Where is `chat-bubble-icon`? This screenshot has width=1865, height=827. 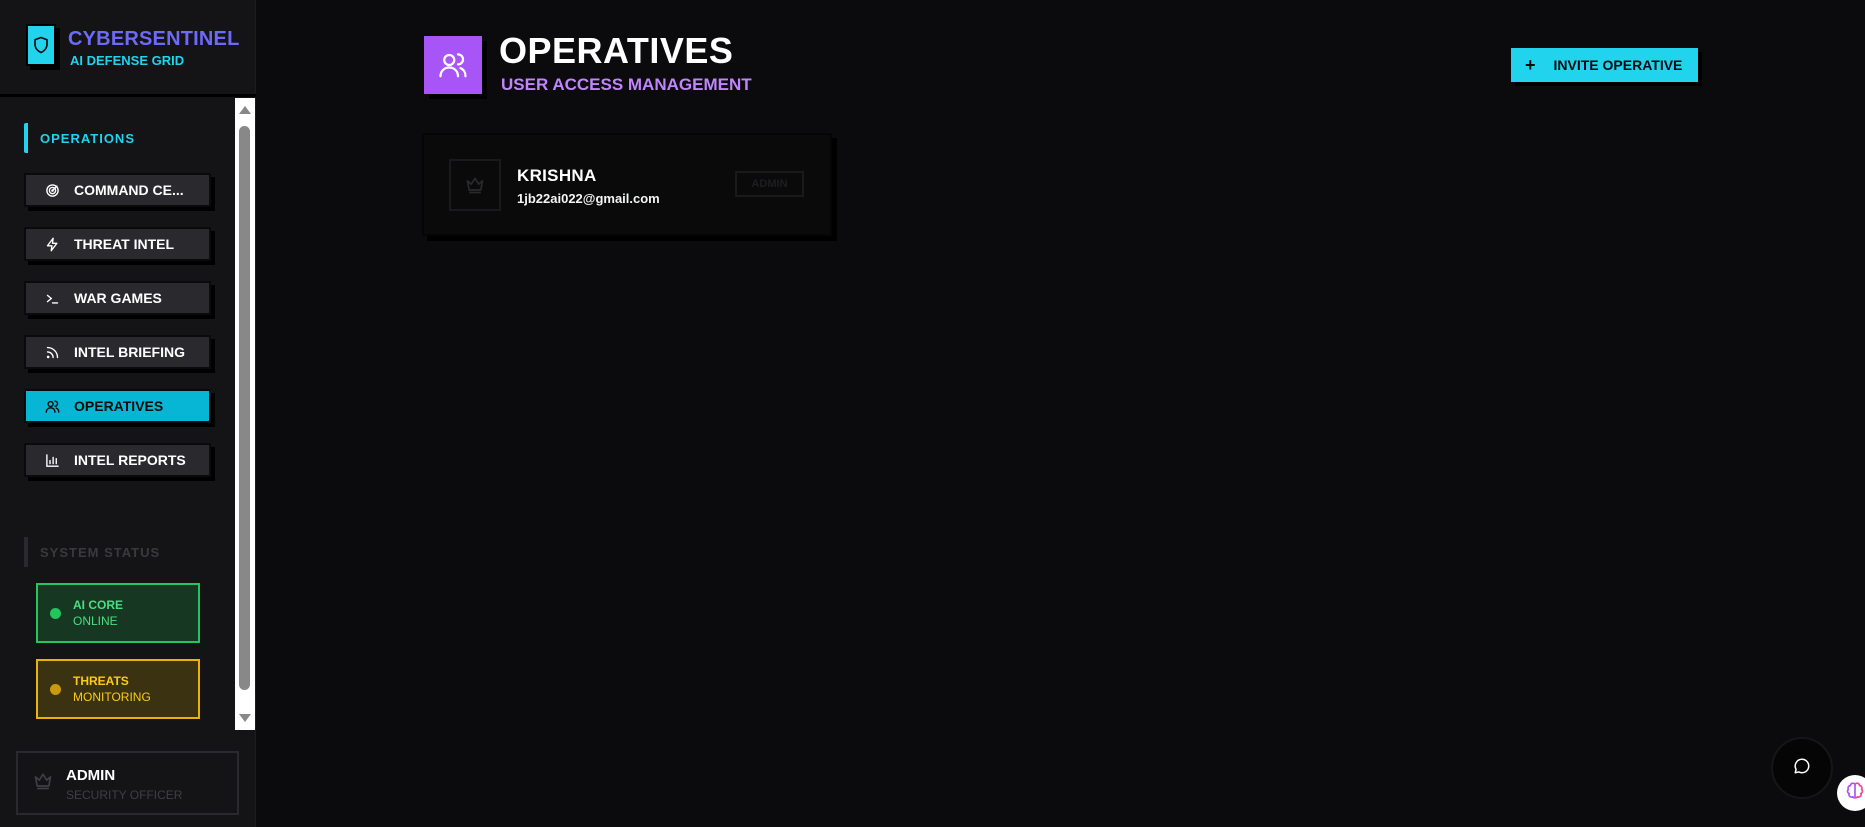 chat-bubble-icon is located at coordinates (1802, 768).